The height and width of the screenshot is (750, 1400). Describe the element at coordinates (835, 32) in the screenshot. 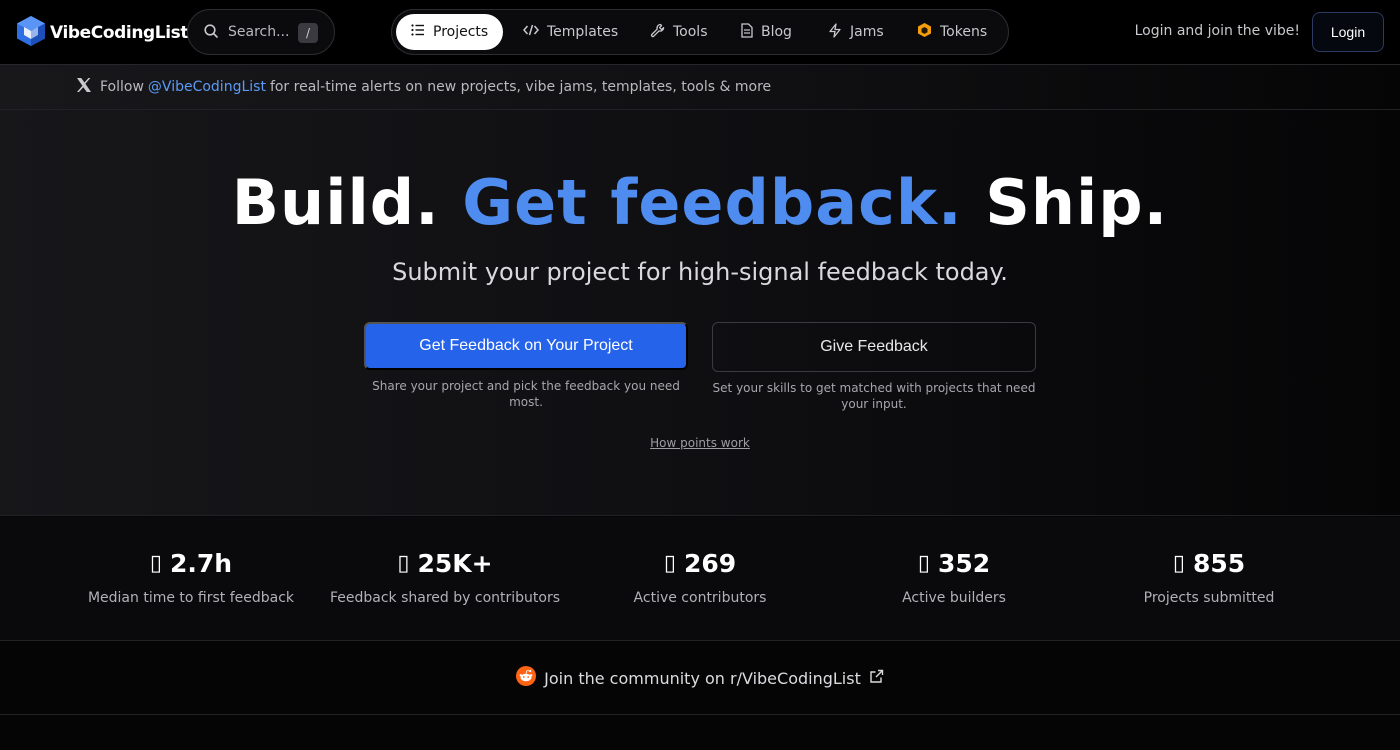

I see `lightning-icon` at that location.